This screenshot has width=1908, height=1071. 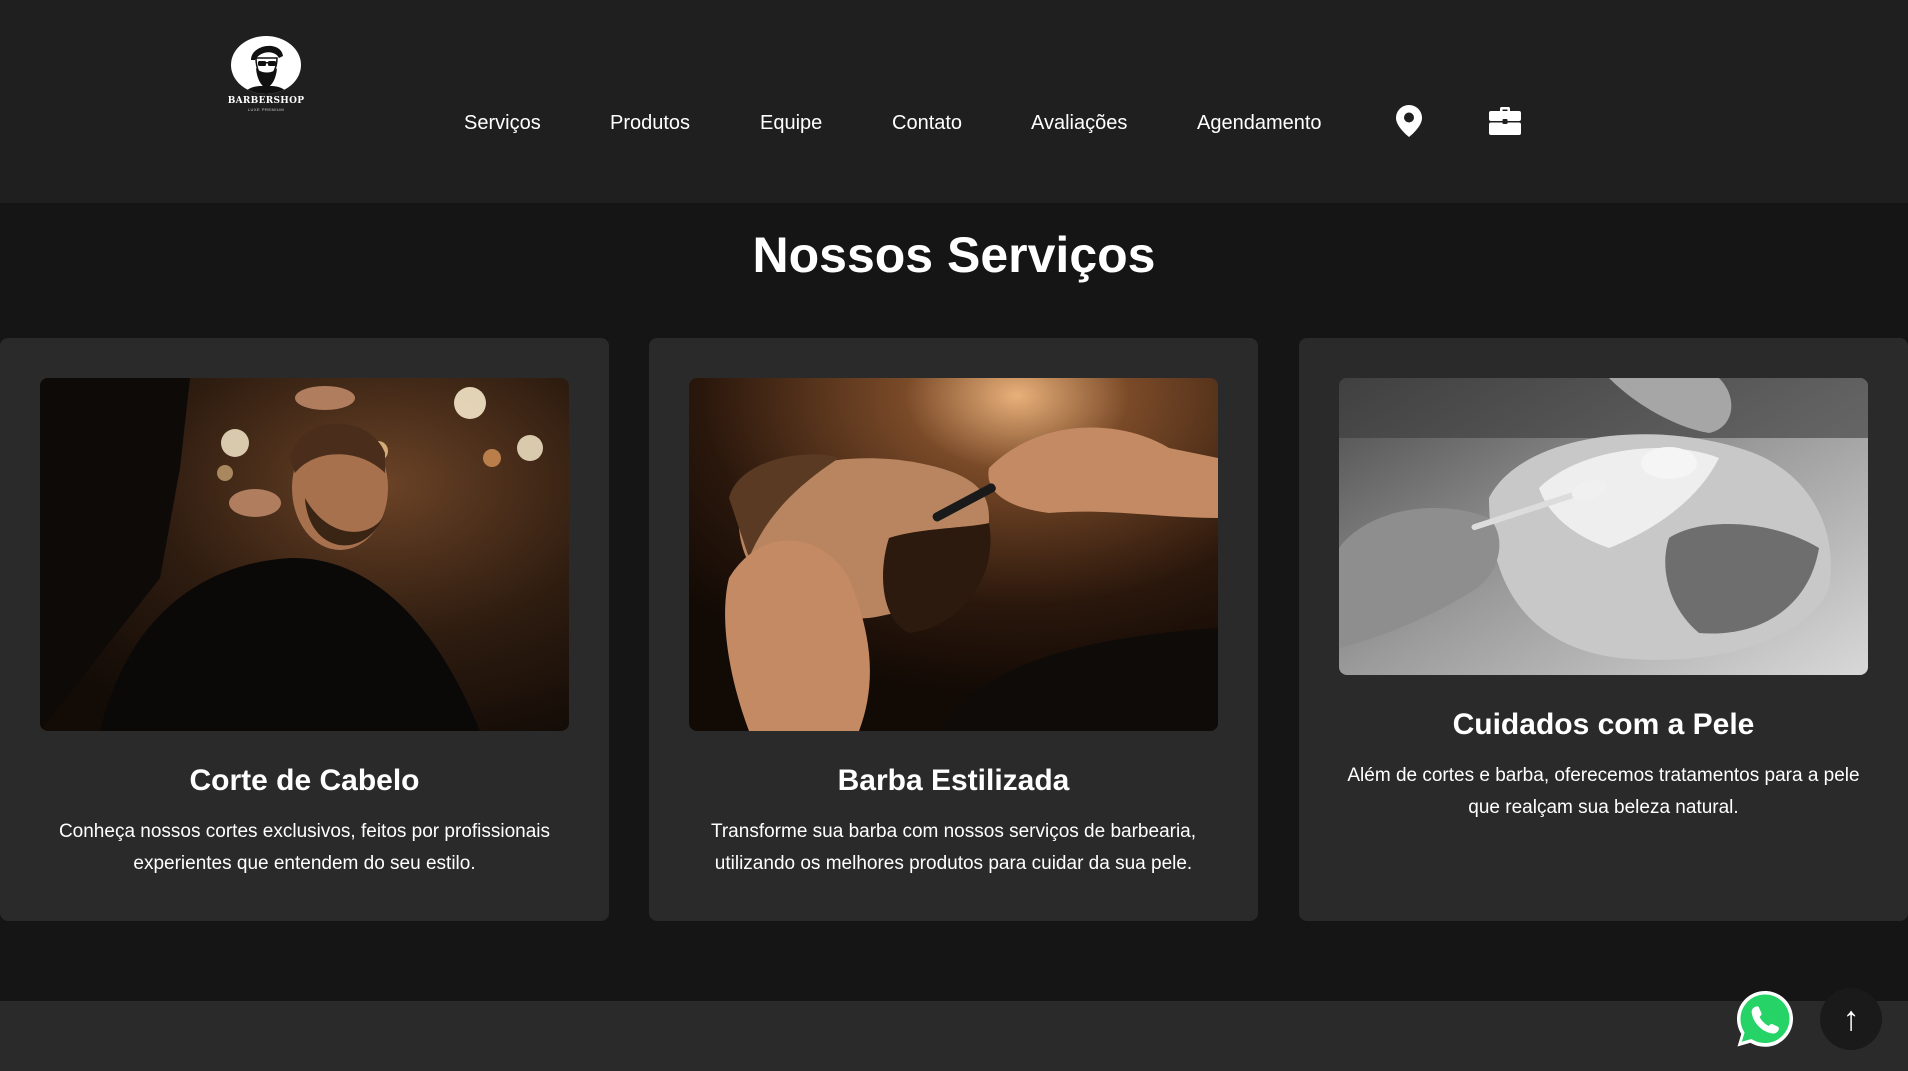 I want to click on brand-logo: BARBERSHOP LUXE PREMIUM, so click(x=266, y=74).